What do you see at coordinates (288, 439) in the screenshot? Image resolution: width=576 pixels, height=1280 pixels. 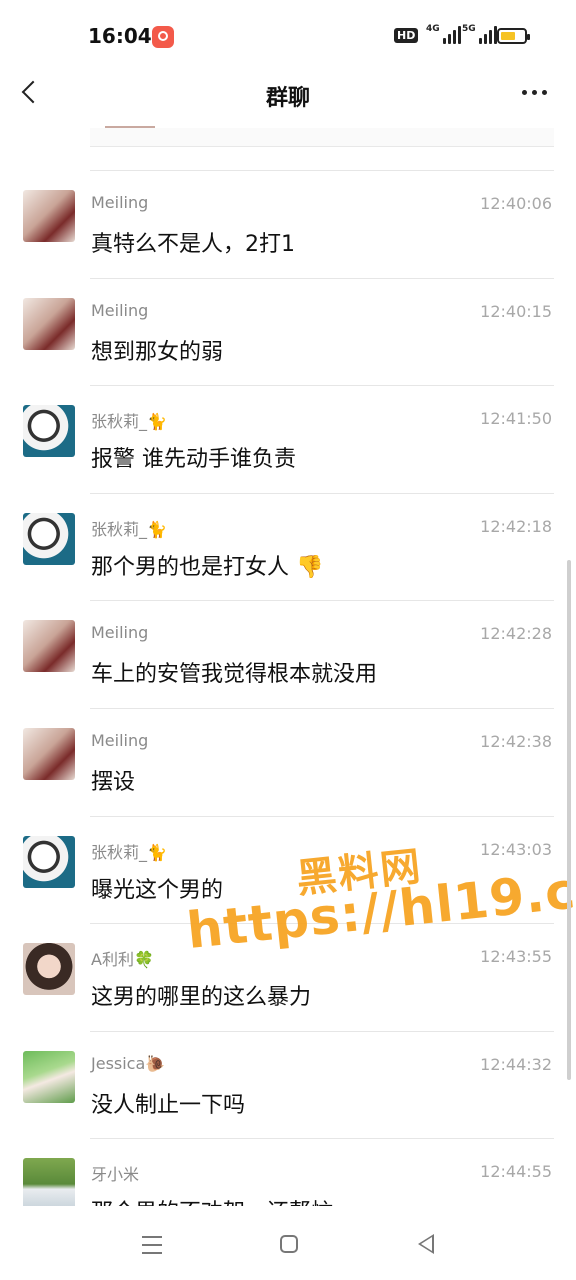 I see `message-row: 张秋莉_🐈 12:41:50 报警 谁先动手谁负责` at bounding box center [288, 439].